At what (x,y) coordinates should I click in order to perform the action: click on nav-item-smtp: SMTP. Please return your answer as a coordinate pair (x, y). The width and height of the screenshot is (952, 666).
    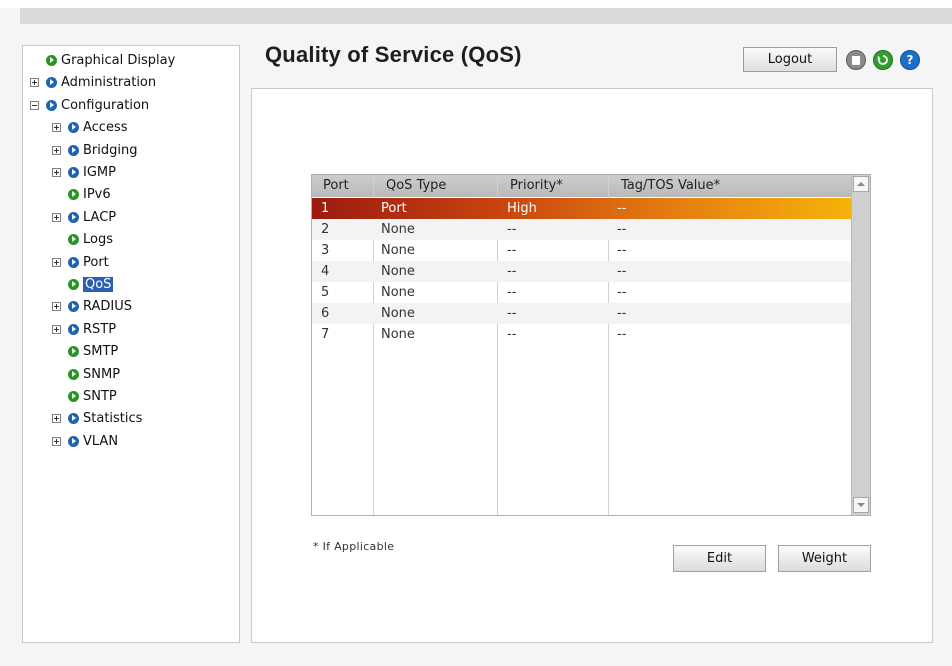
    Looking at the image, I should click on (85, 351).